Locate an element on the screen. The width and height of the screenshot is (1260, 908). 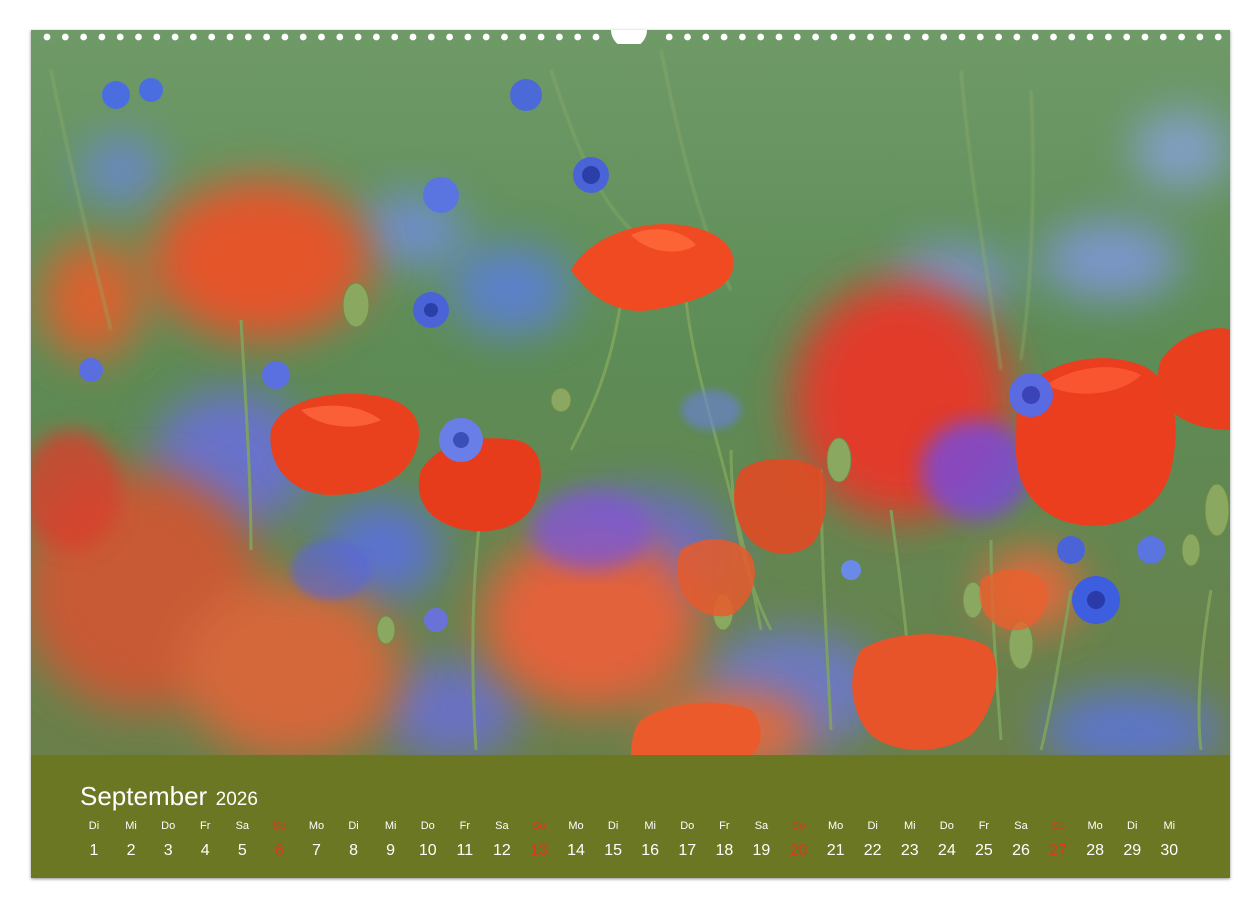
day-cell: Fr 4 is located at coordinates (205, 840).